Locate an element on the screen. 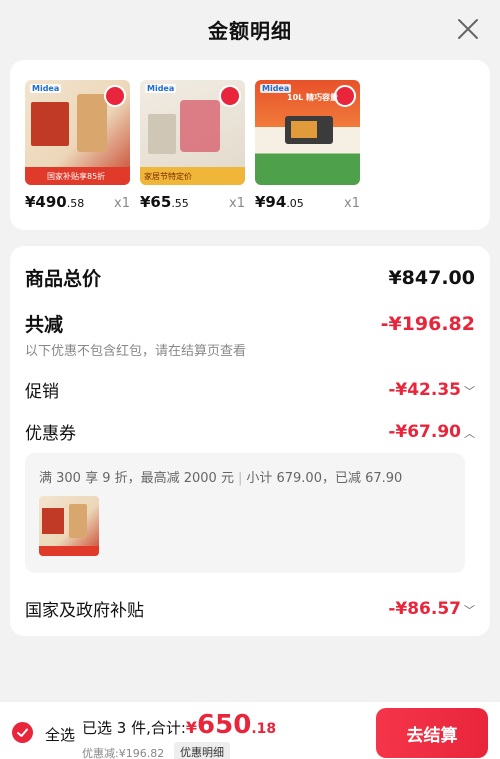  reduce-note: 以下优惠不包含红包，请在结算页查看 is located at coordinates (136, 351).